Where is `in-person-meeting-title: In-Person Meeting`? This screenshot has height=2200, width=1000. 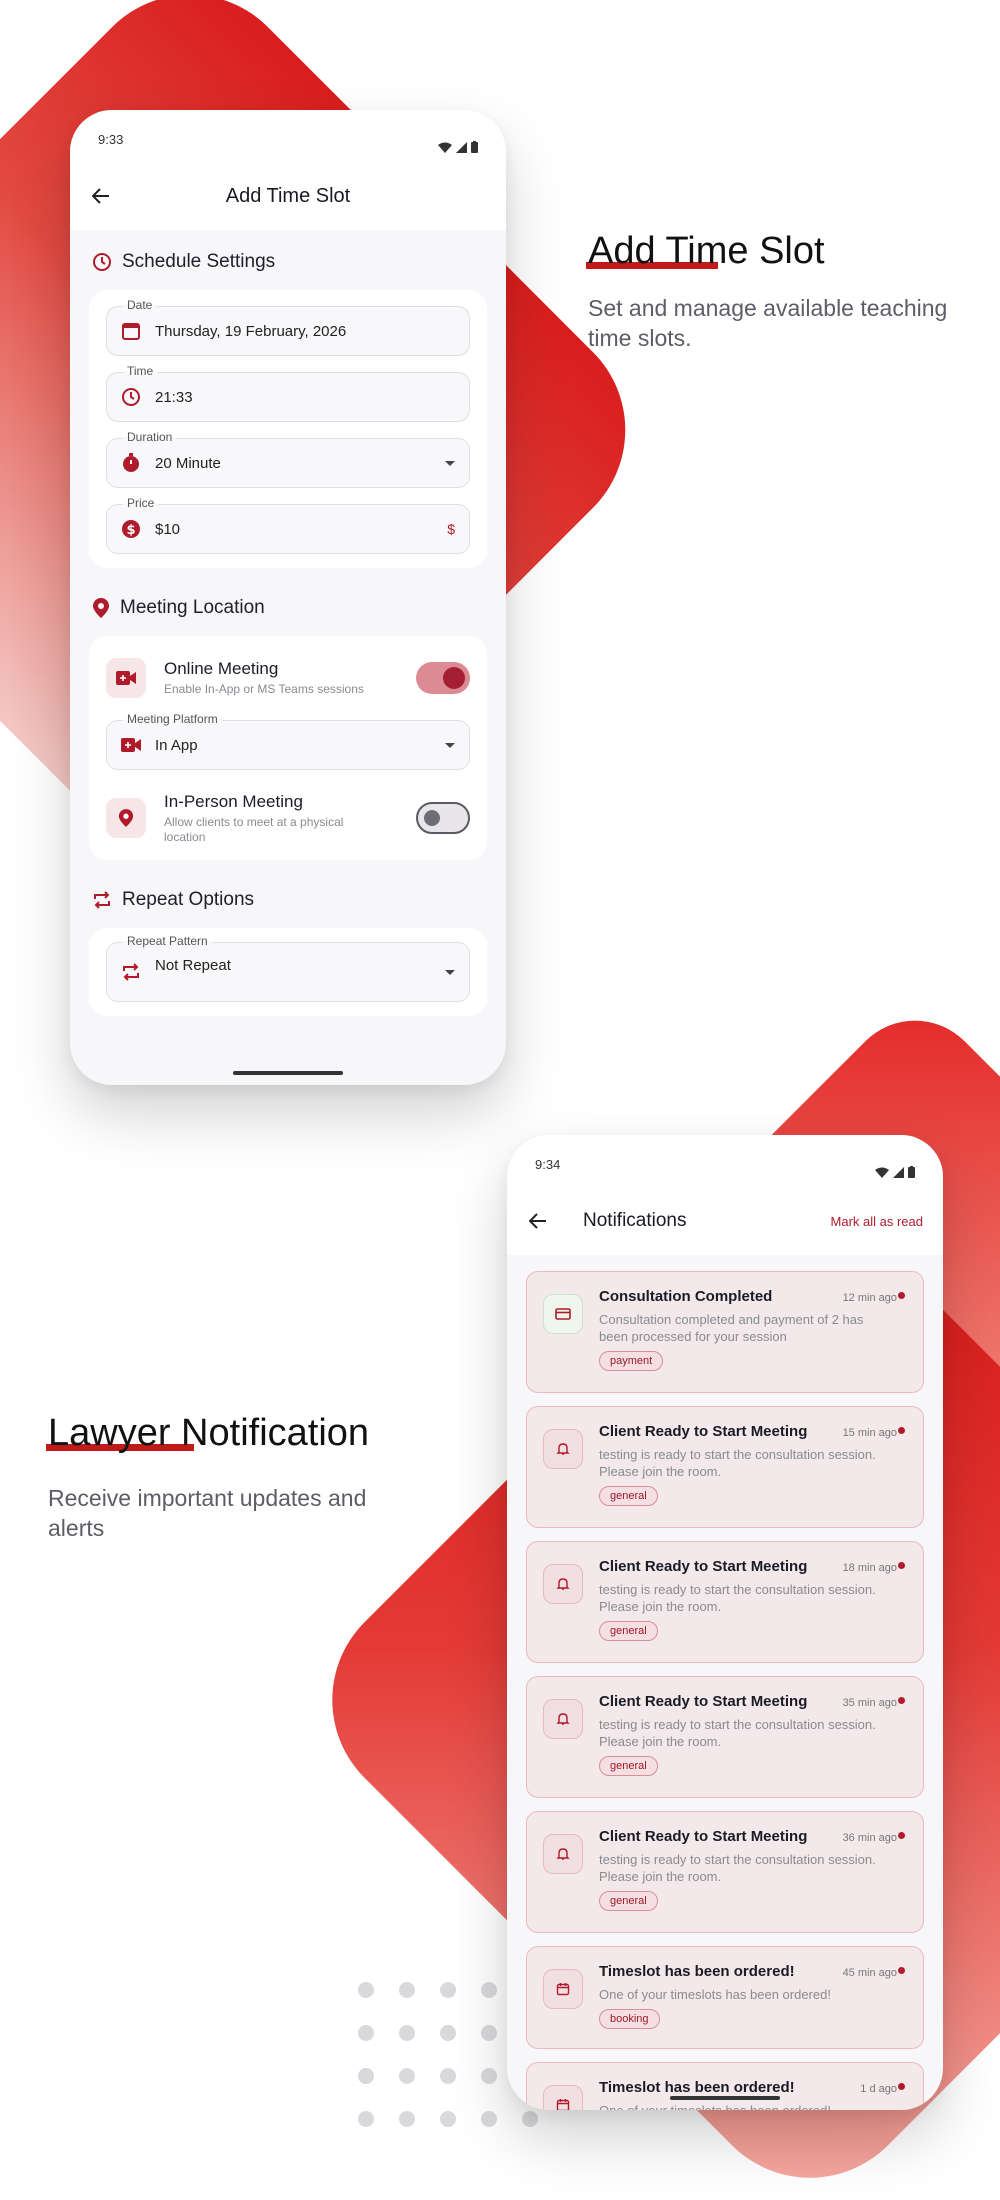
in-person-meeting-title: In-Person Meeting is located at coordinates (233, 801).